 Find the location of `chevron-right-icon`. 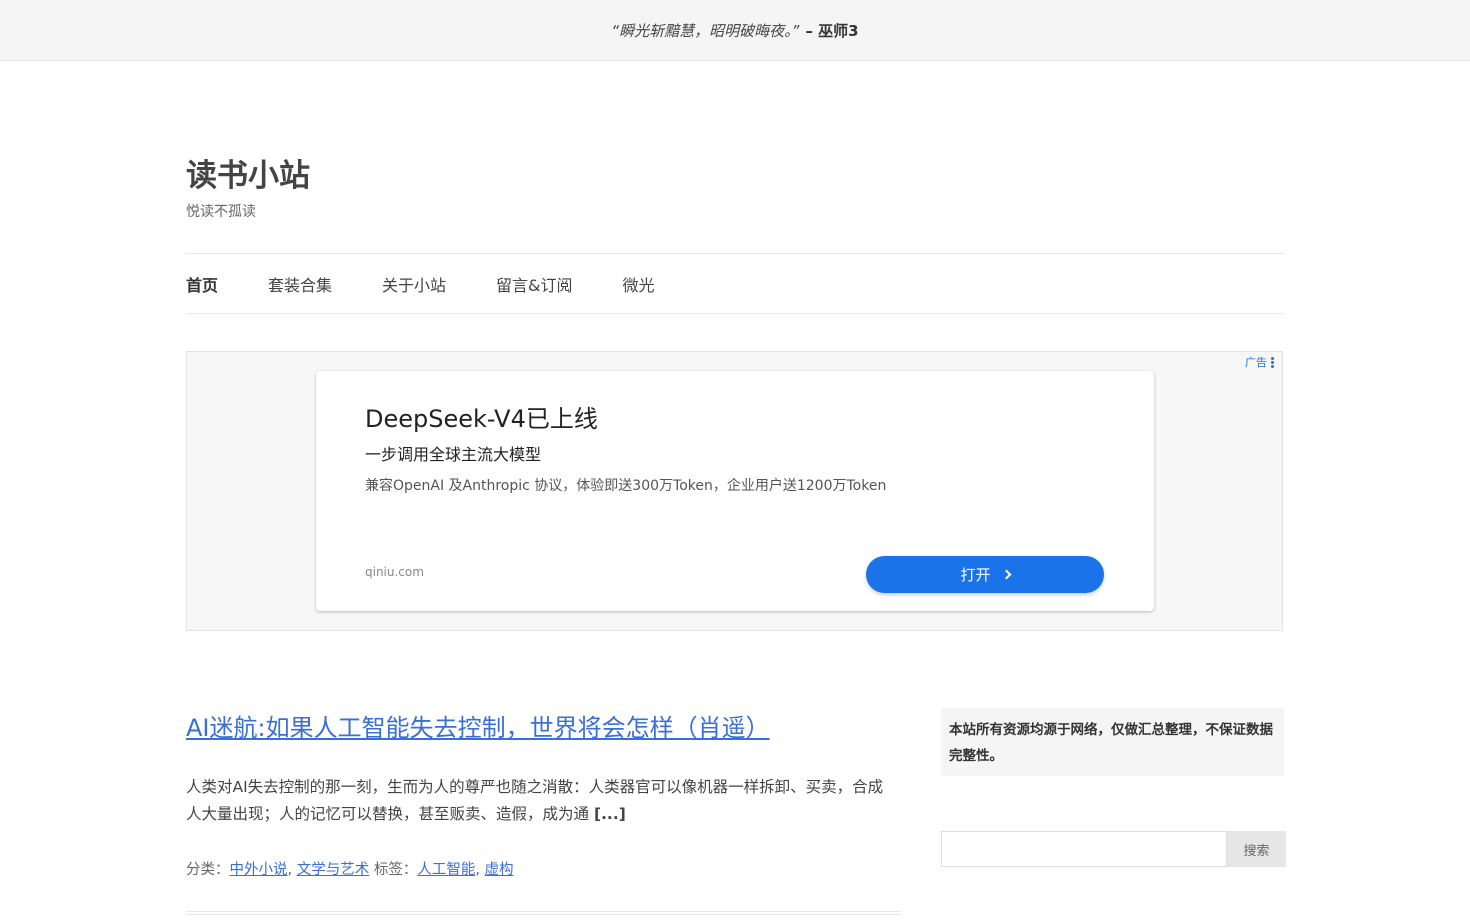

chevron-right-icon is located at coordinates (1006, 574).